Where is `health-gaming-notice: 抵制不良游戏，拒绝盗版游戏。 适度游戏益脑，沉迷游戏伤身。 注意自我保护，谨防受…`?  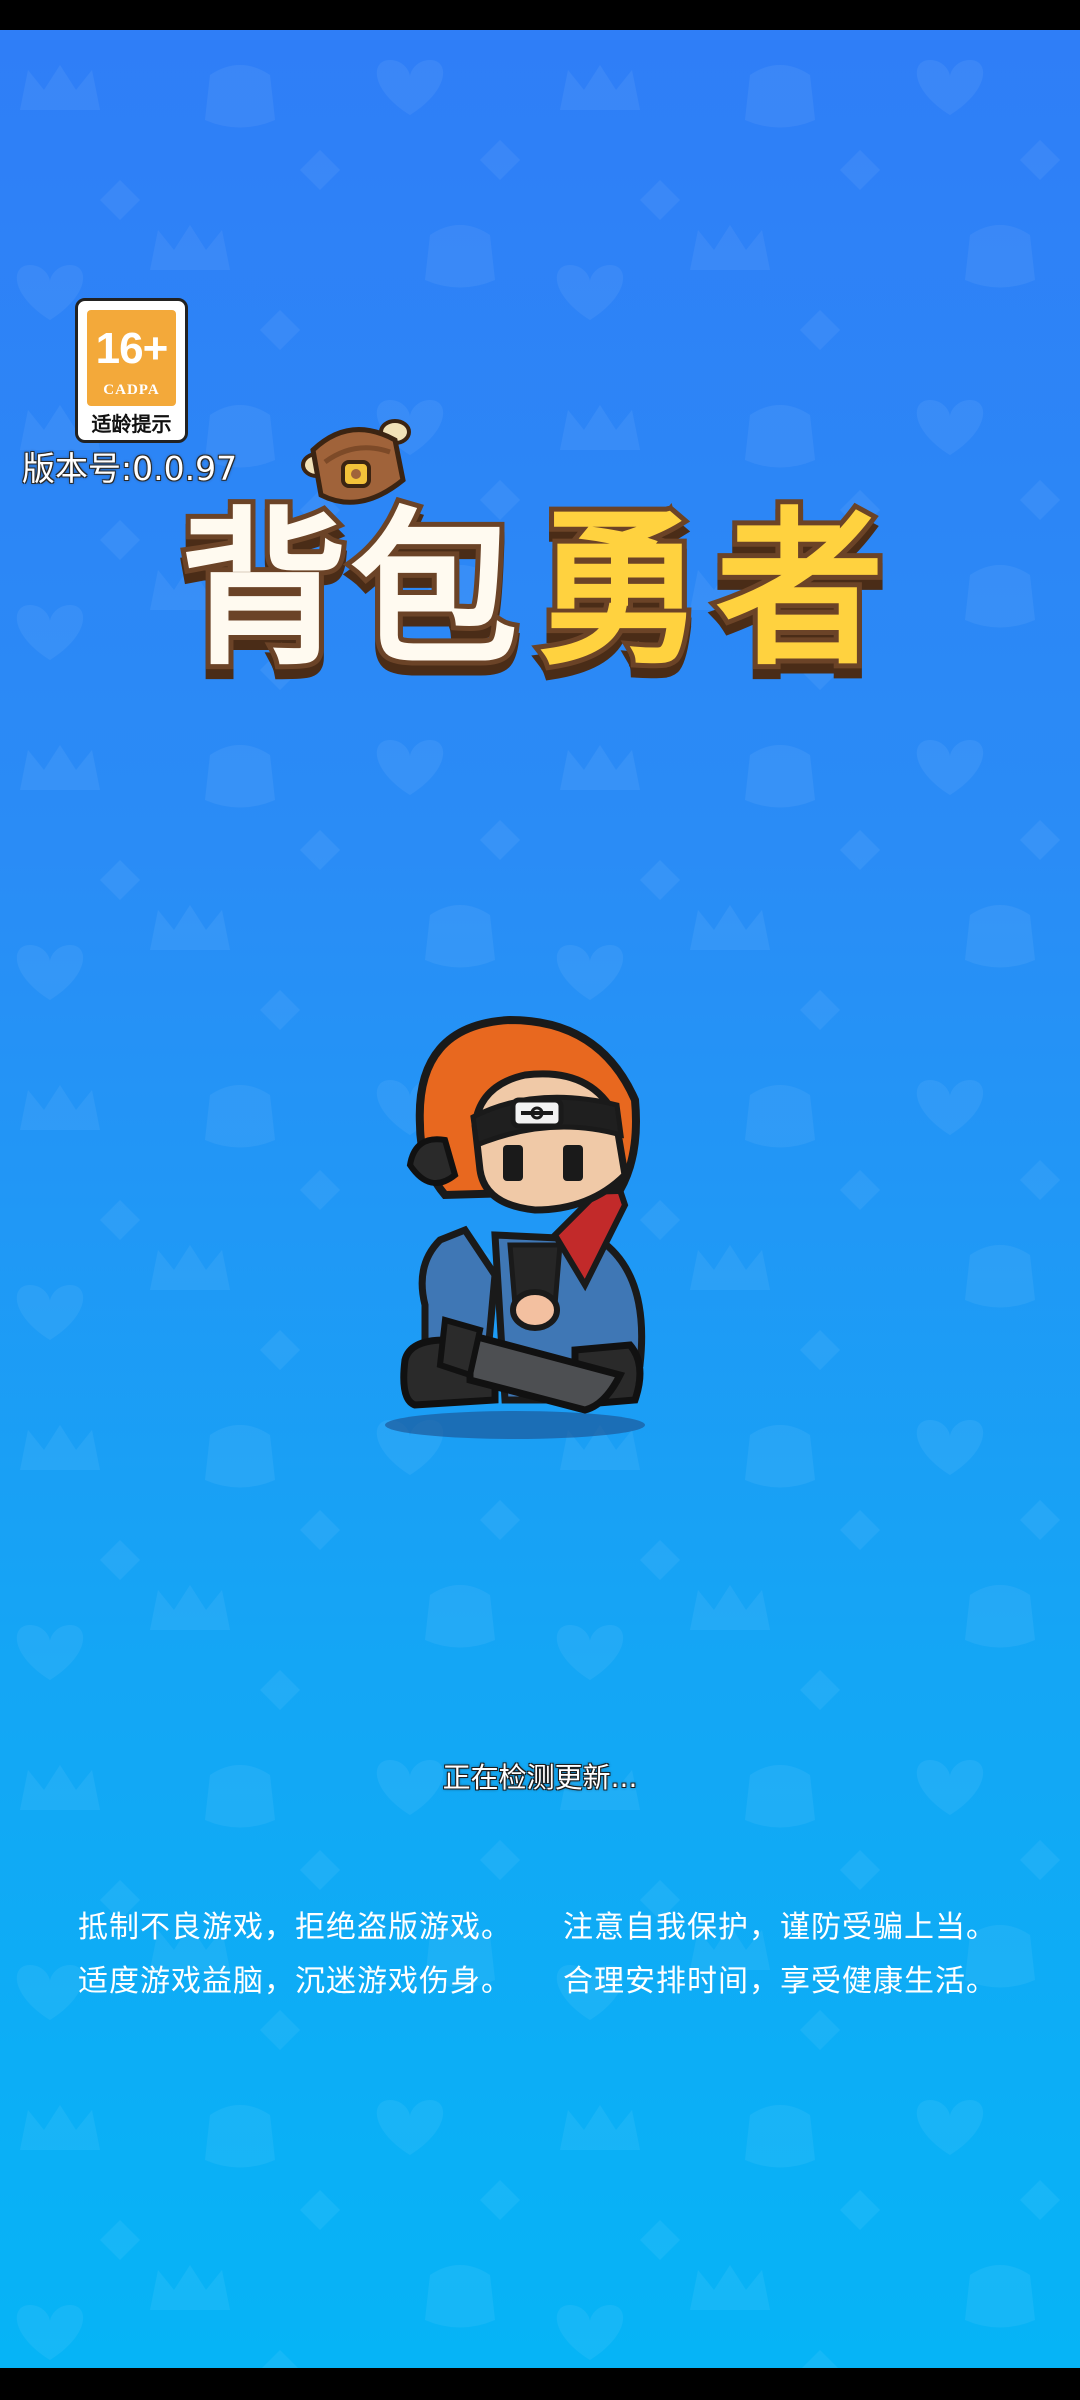
health-gaming-notice: 抵制不良游戏，拒绝盗版游戏。 适度游戏益脑，沉迷游戏伤身。 注意自我保护，谨防受… is located at coordinates (540, 1962).